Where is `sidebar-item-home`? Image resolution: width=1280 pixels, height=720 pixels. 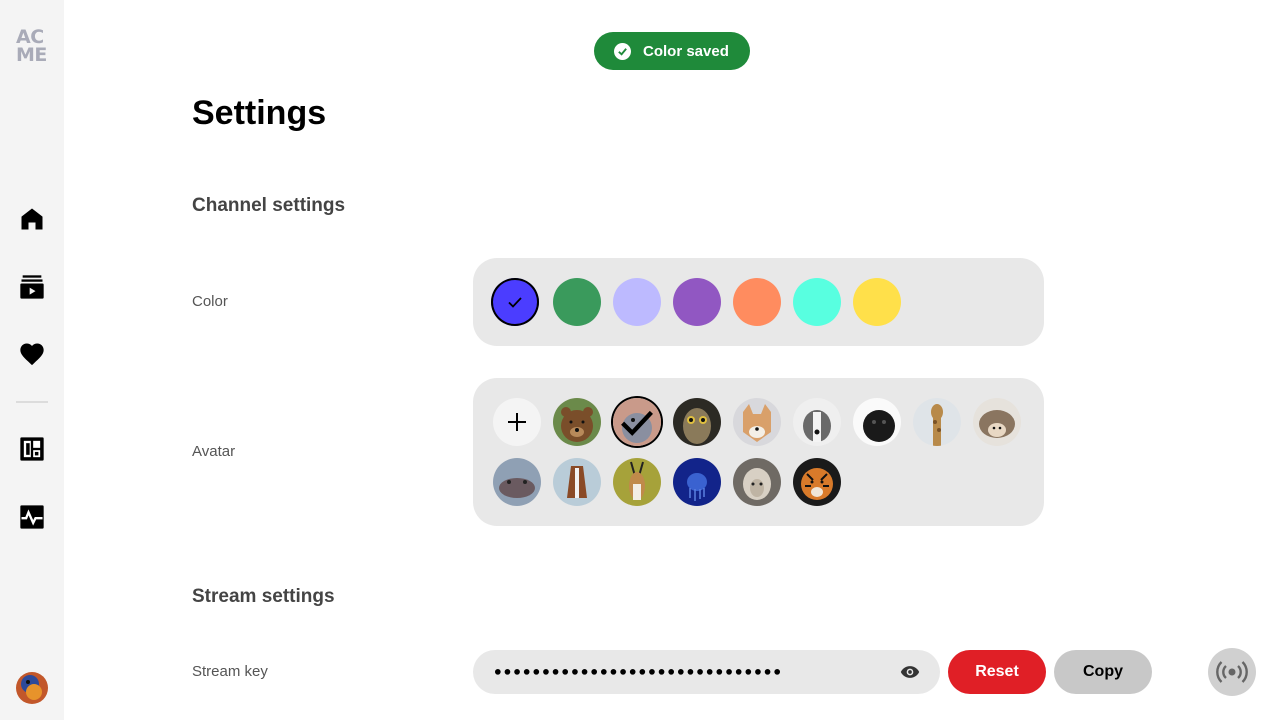 sidebar-item-home is located at coordinates (32, 219).